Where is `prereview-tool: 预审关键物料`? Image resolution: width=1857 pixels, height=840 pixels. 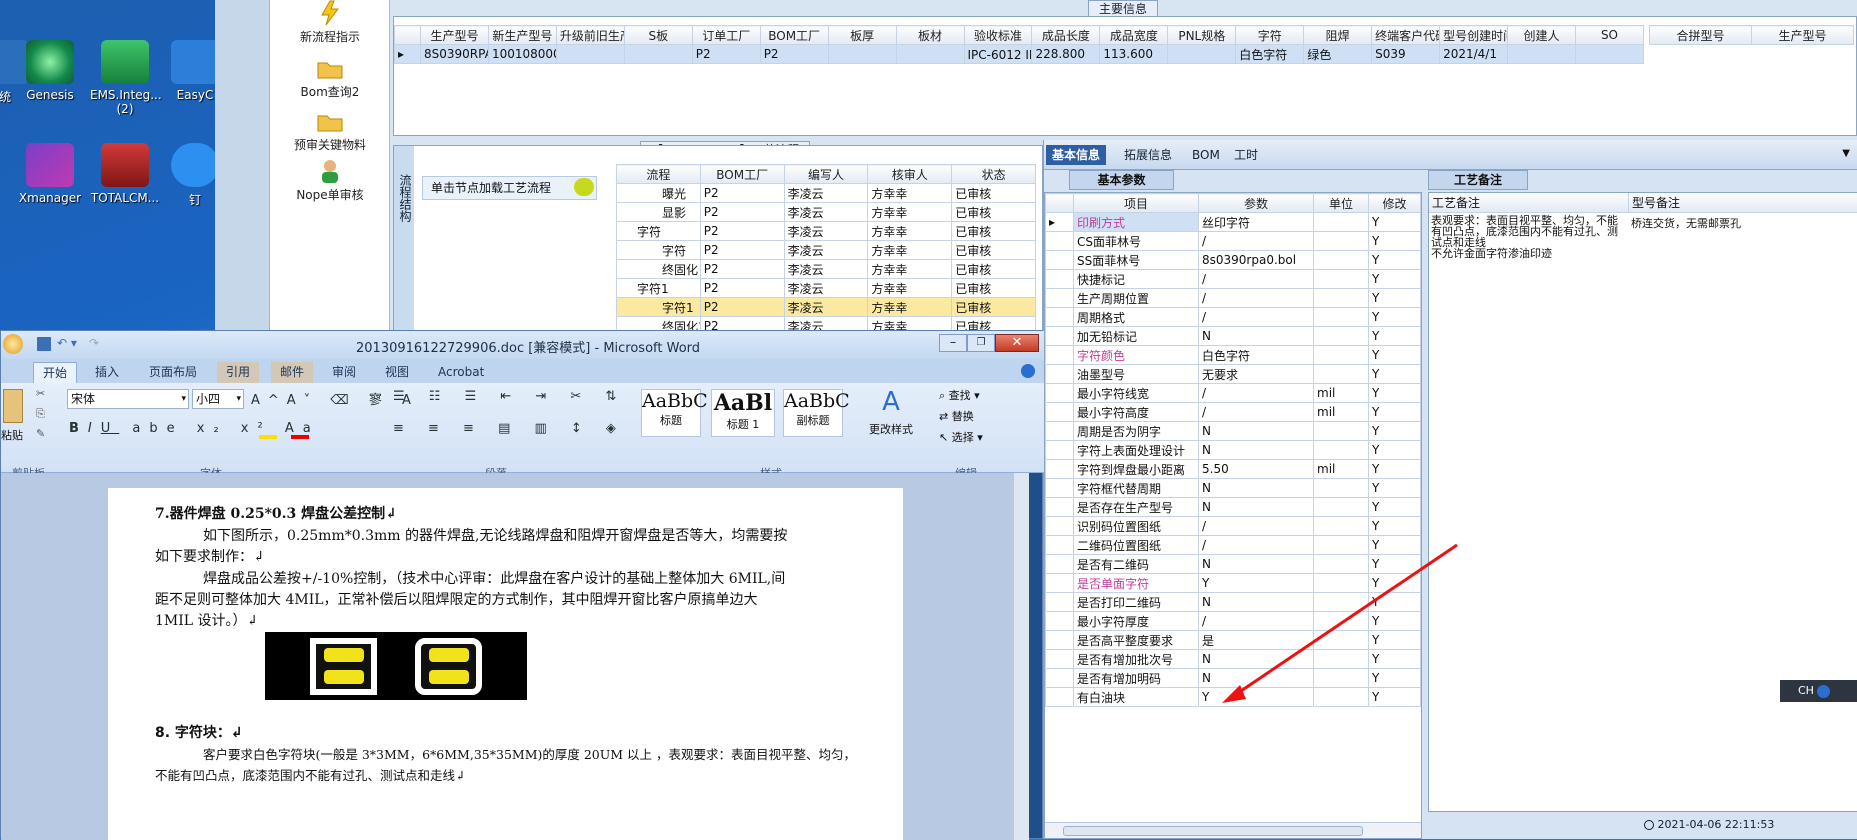
prereview-tool: 预审关键物料 is located at coordinates (330, 130).